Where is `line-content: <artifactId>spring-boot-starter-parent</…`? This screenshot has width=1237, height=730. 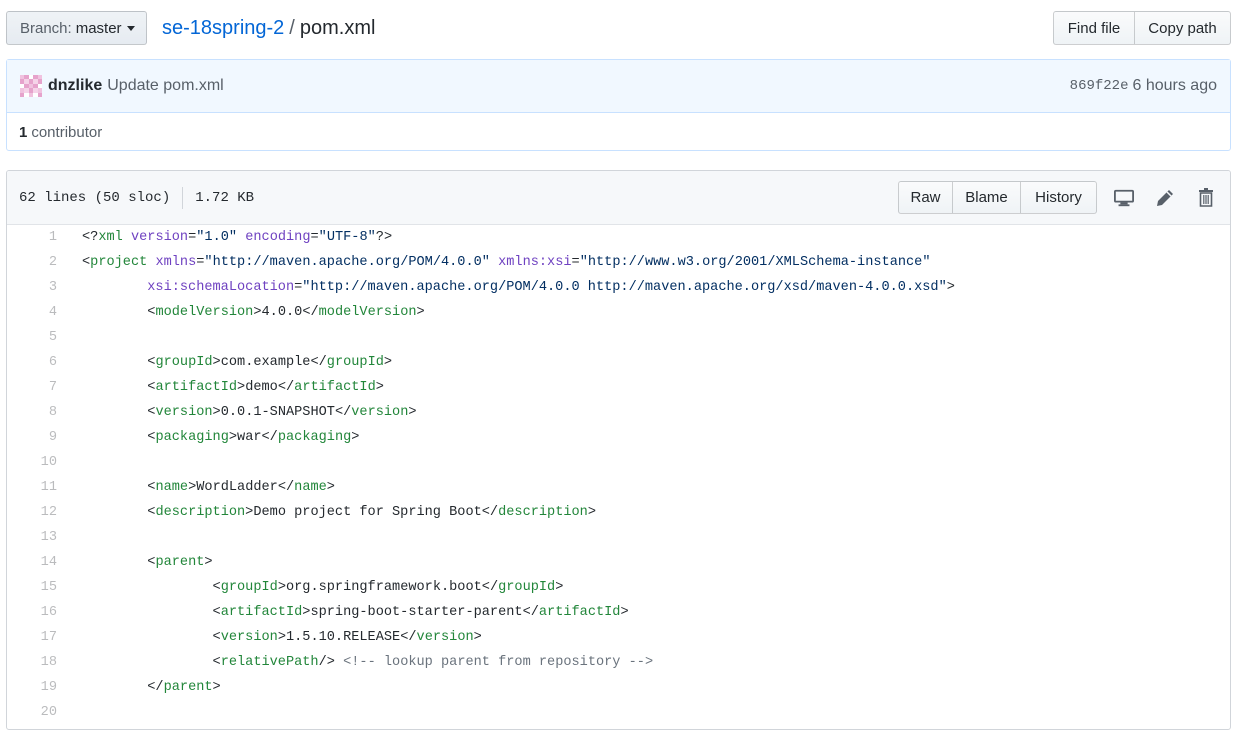 line-content: <artifactId>spring-boot-starter-parent</… is located at coordinates (420, 612).